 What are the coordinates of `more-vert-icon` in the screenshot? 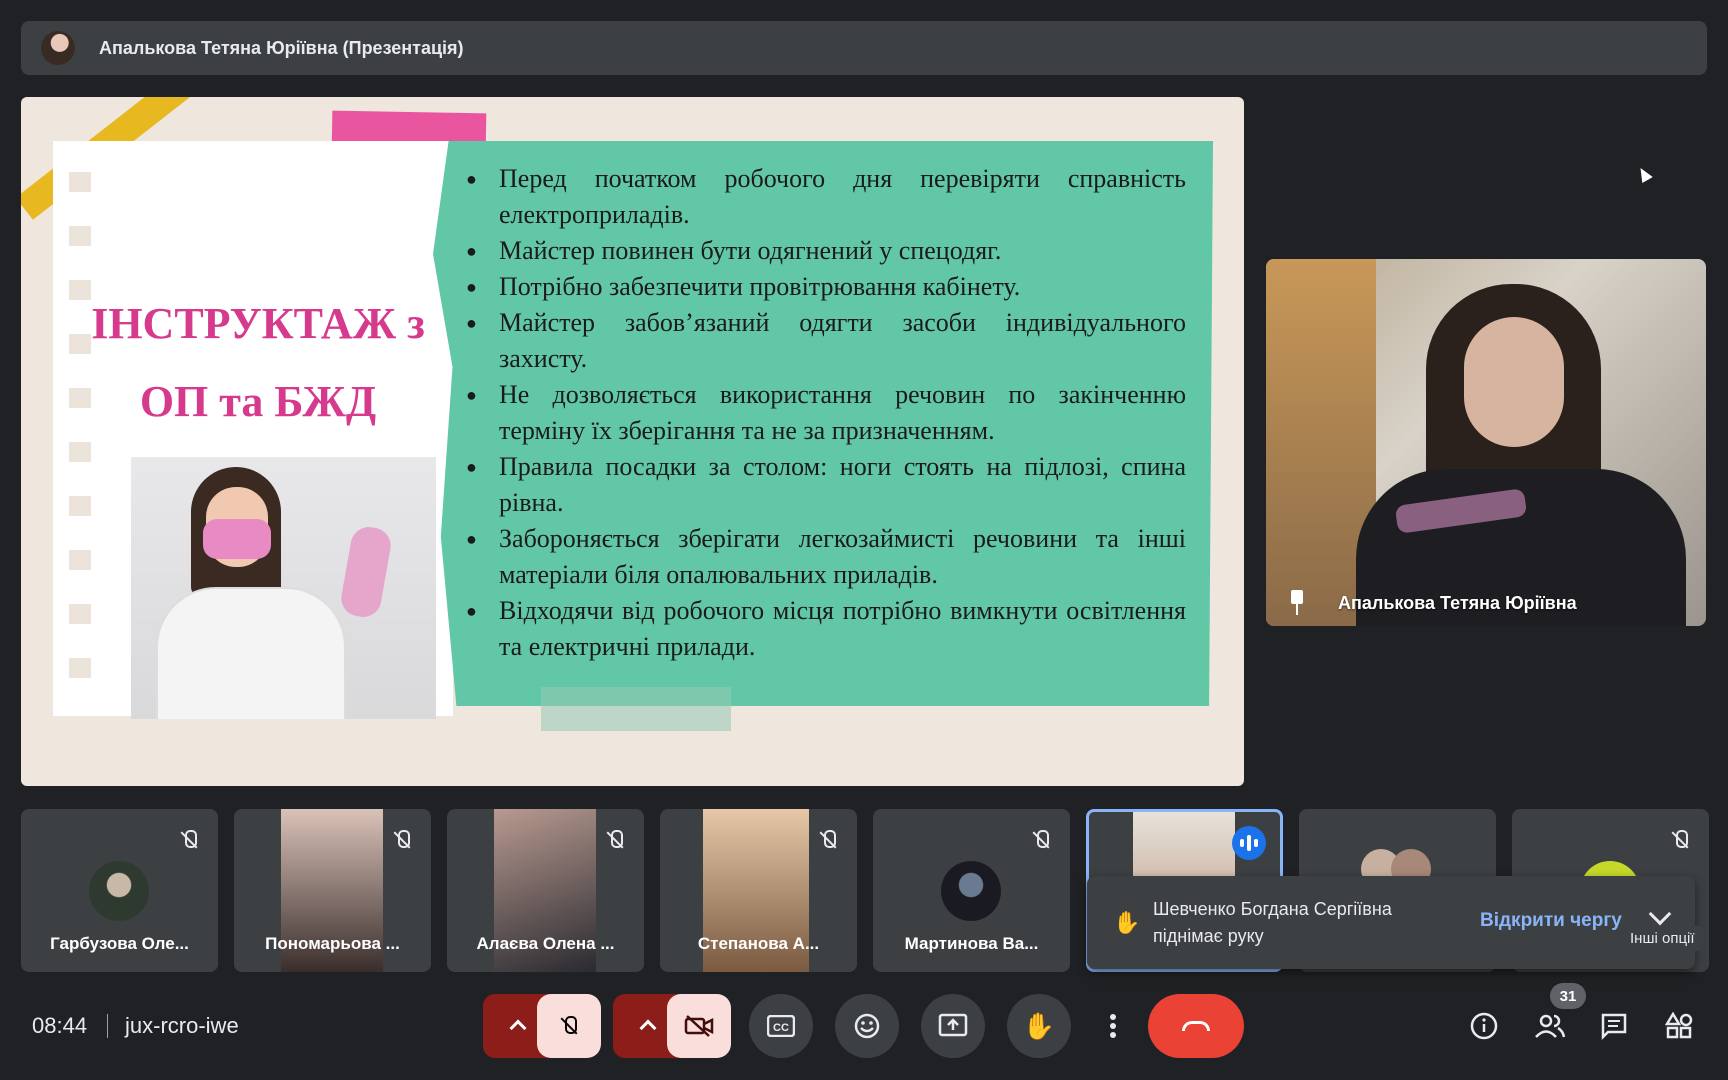 It's located at (1113, 1026).